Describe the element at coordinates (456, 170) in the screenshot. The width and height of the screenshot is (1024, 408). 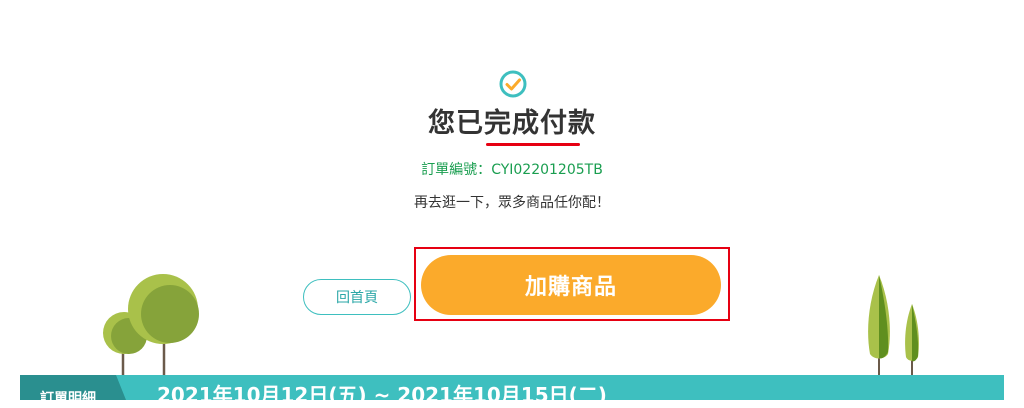
I see `order-number-label: 訂單編號：` at that location.